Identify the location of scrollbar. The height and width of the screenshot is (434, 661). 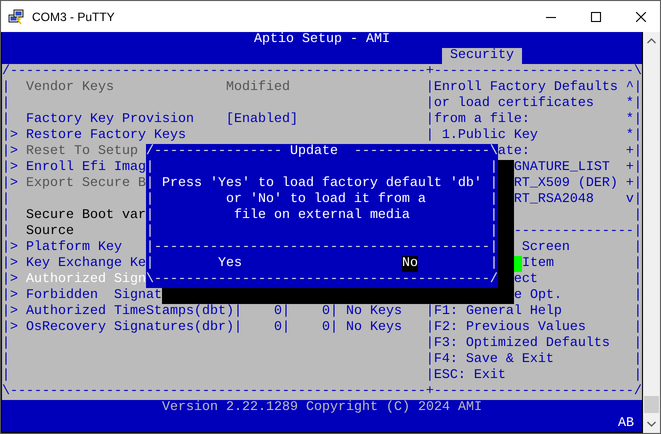
(651, 232).